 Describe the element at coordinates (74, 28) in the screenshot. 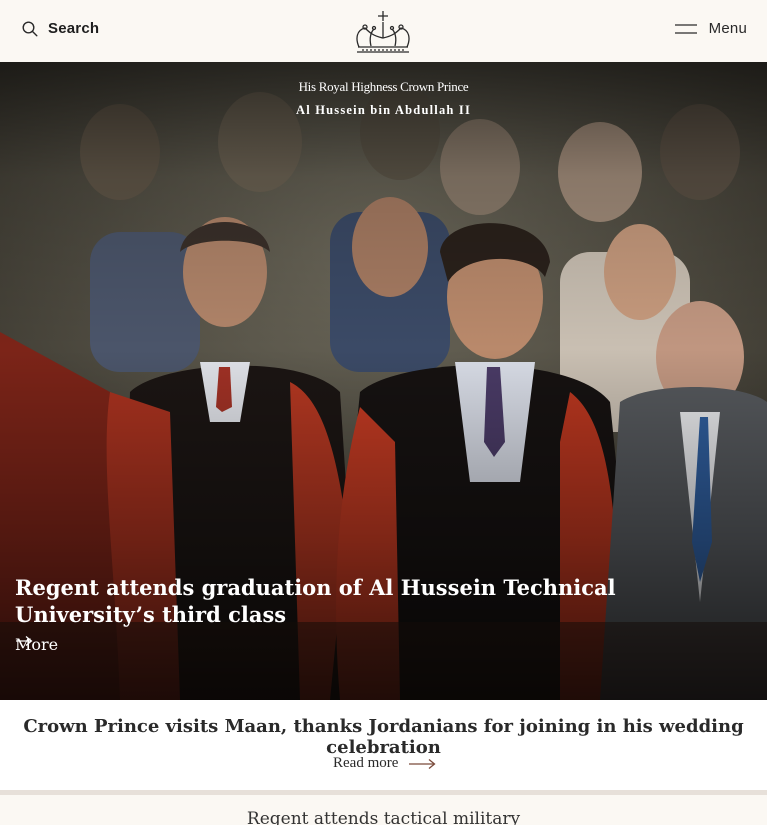

I see `search-label: Search` at that location.